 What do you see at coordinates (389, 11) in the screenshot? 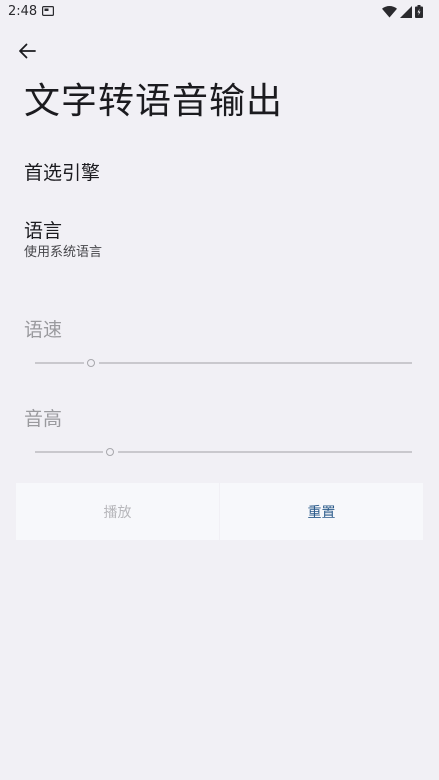
I see `wifi-icon` at bounding box center [389, 11].